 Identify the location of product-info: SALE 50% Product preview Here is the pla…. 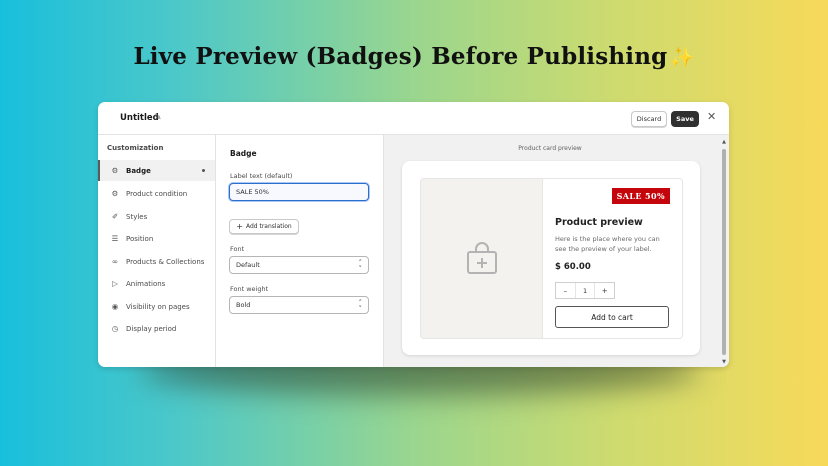
(613, 258).